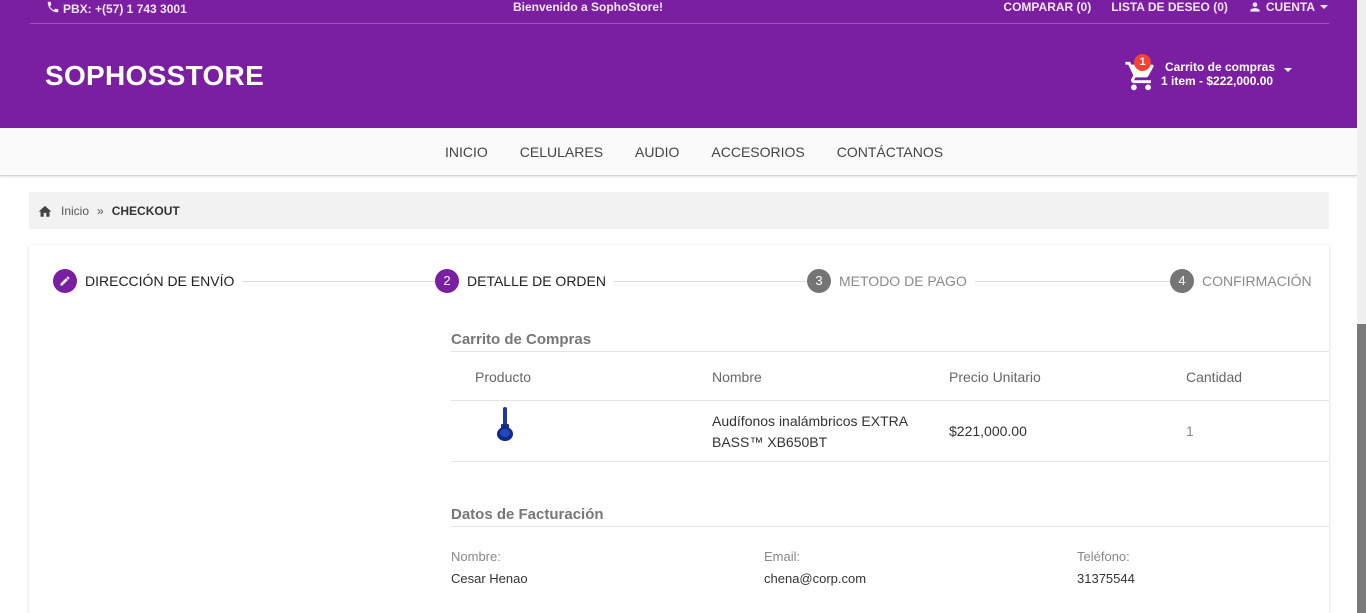  What do you see at coordinates (1103, 556) in the screenshot?
I see `billing-phone-label: Teléfono:` at bounding box center [1103, 556].